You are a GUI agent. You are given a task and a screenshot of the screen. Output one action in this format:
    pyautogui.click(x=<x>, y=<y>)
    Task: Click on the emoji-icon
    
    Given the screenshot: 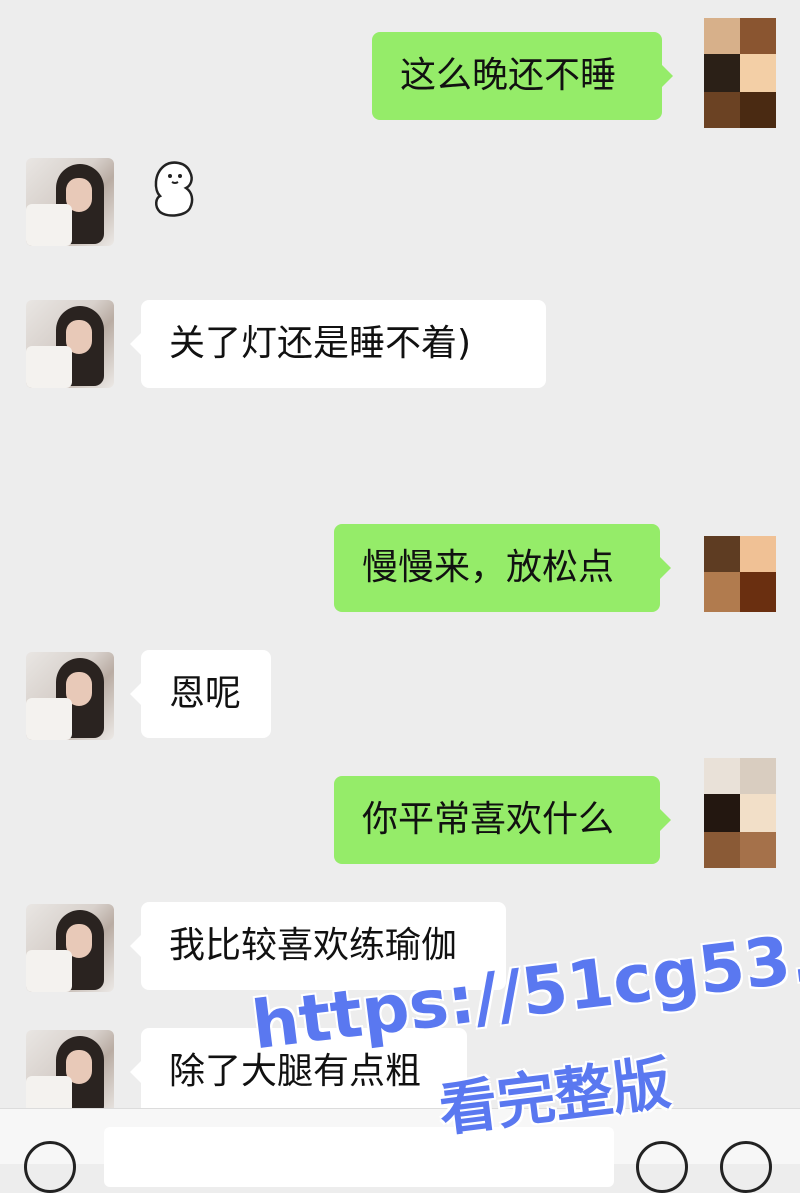 What is the action you would take?
    pyautogui.click(x=662, y=1167)
    